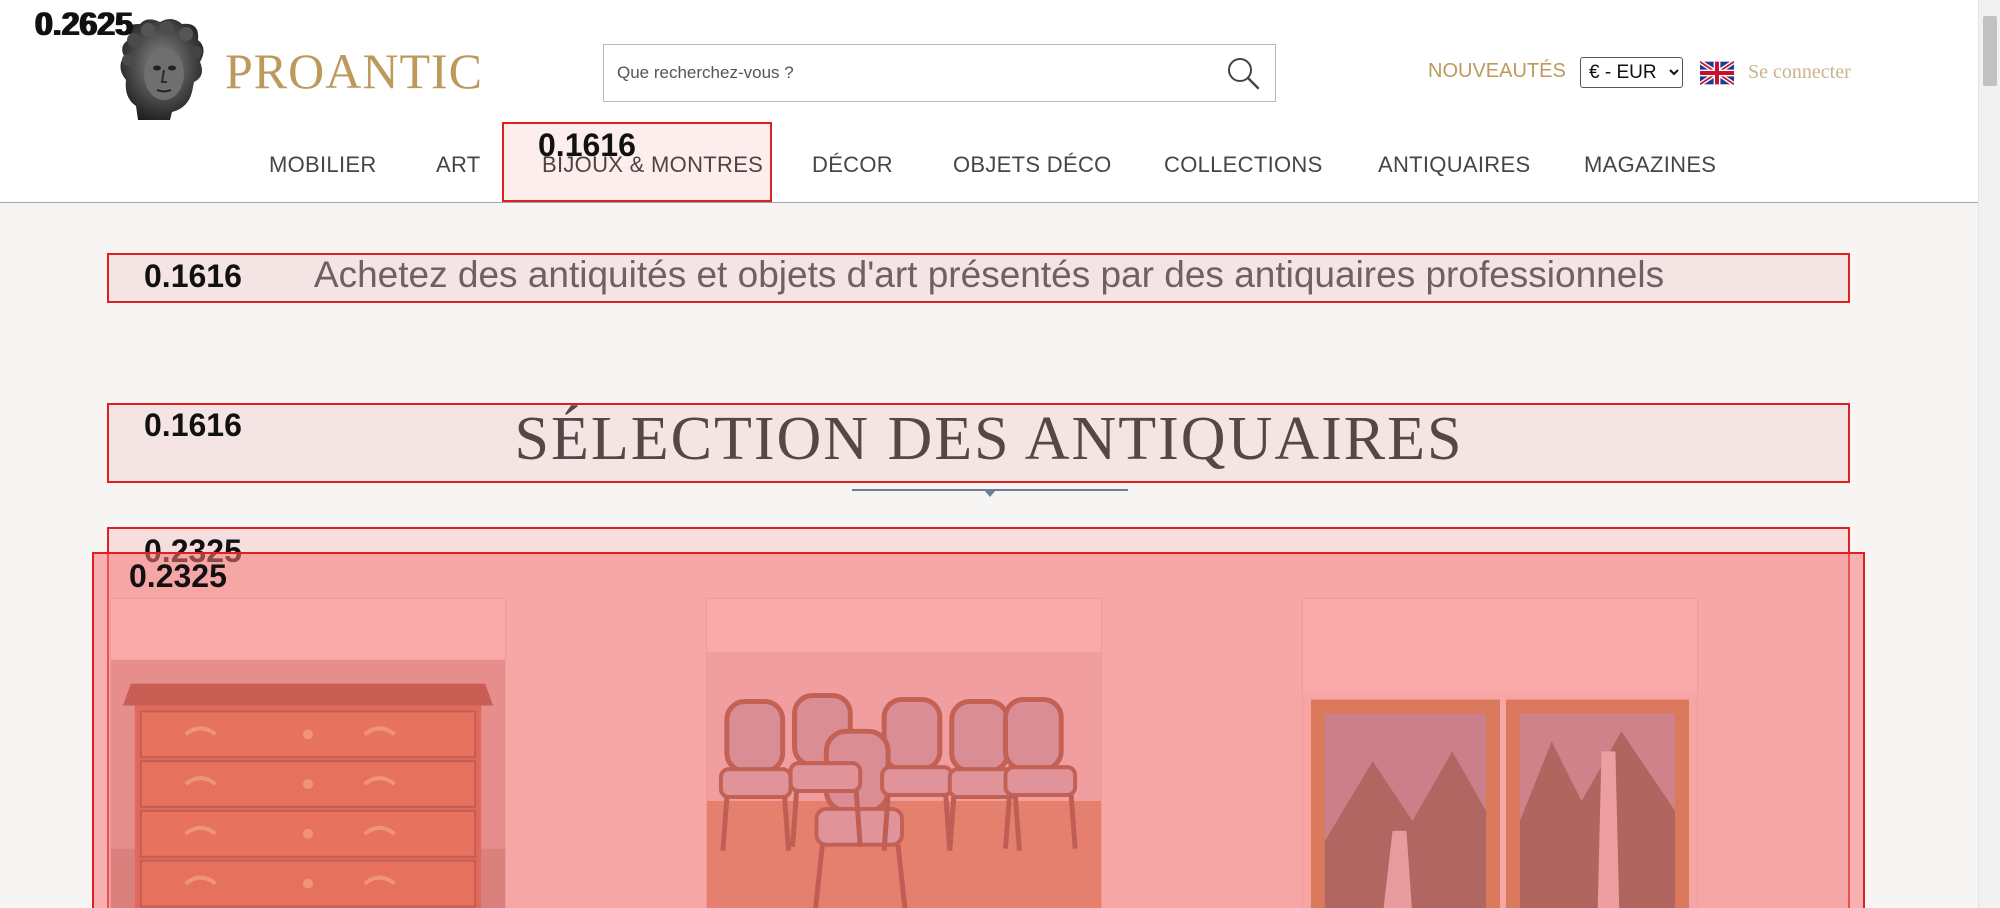  Describe the element at coordinates (637, 162) in the screenshot. I see `overlay-box-nav: 0.1616` at that location.